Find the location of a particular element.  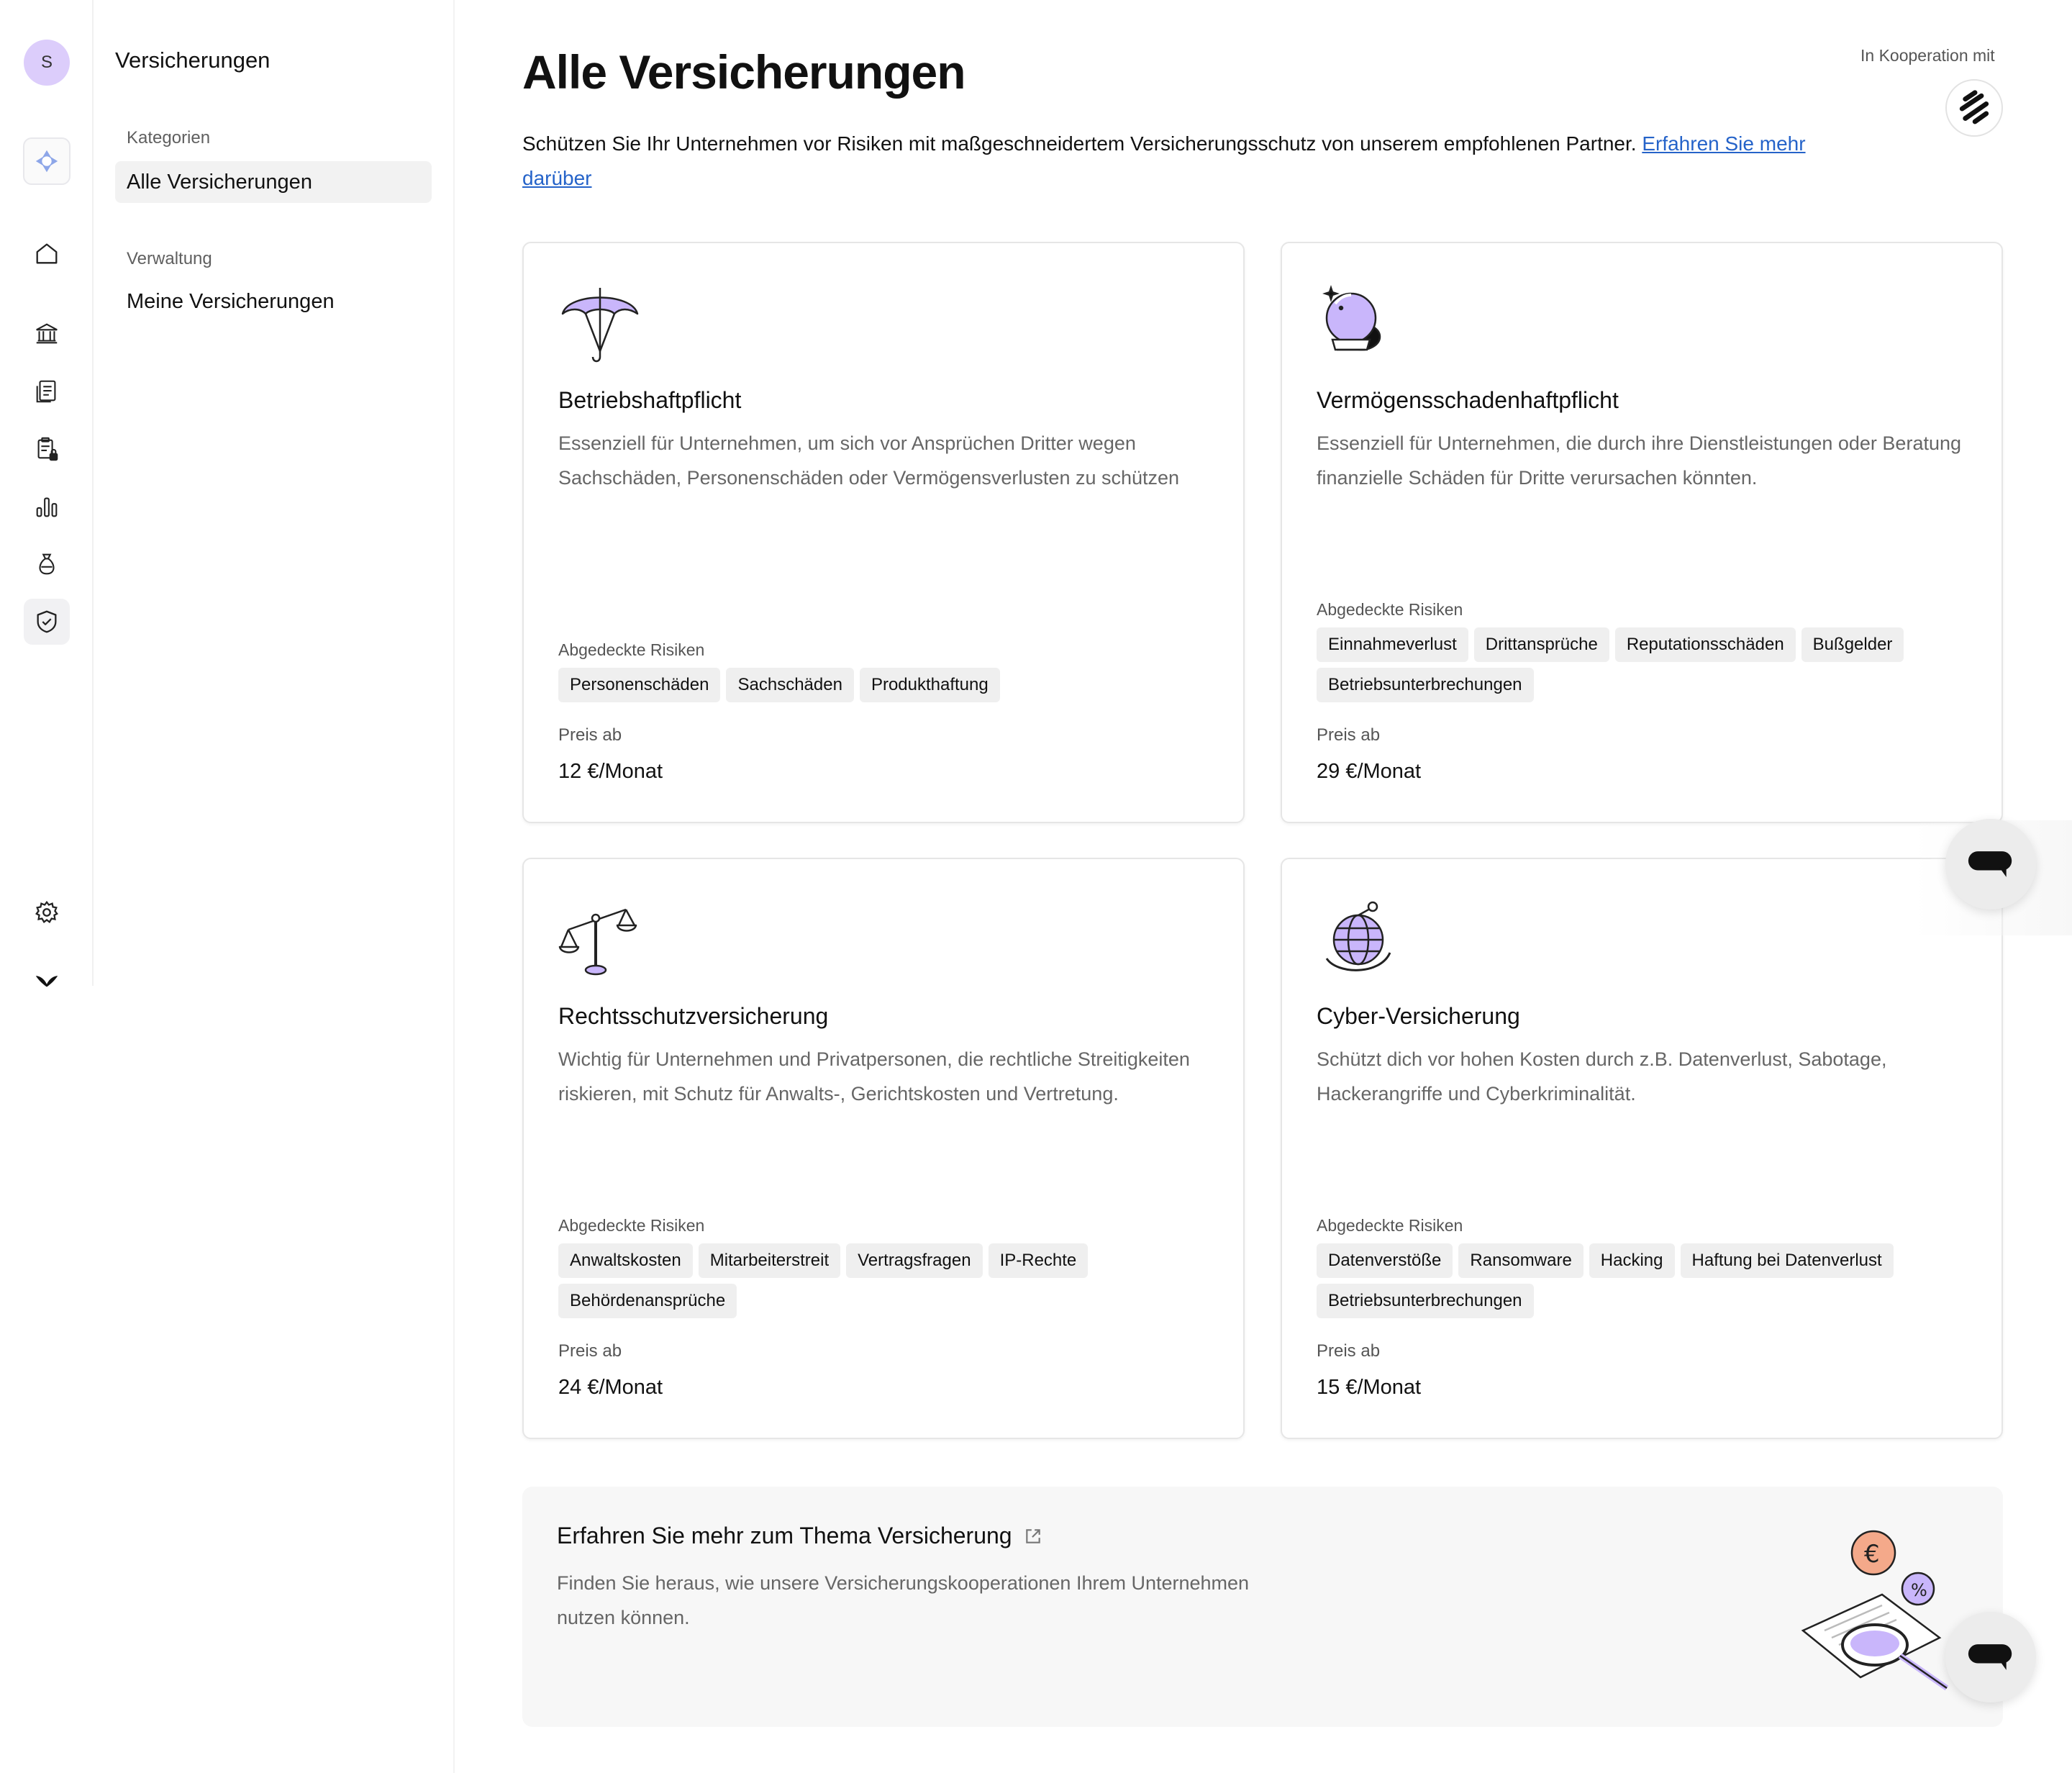

document-list-icon is located at coordinates (47, 391).